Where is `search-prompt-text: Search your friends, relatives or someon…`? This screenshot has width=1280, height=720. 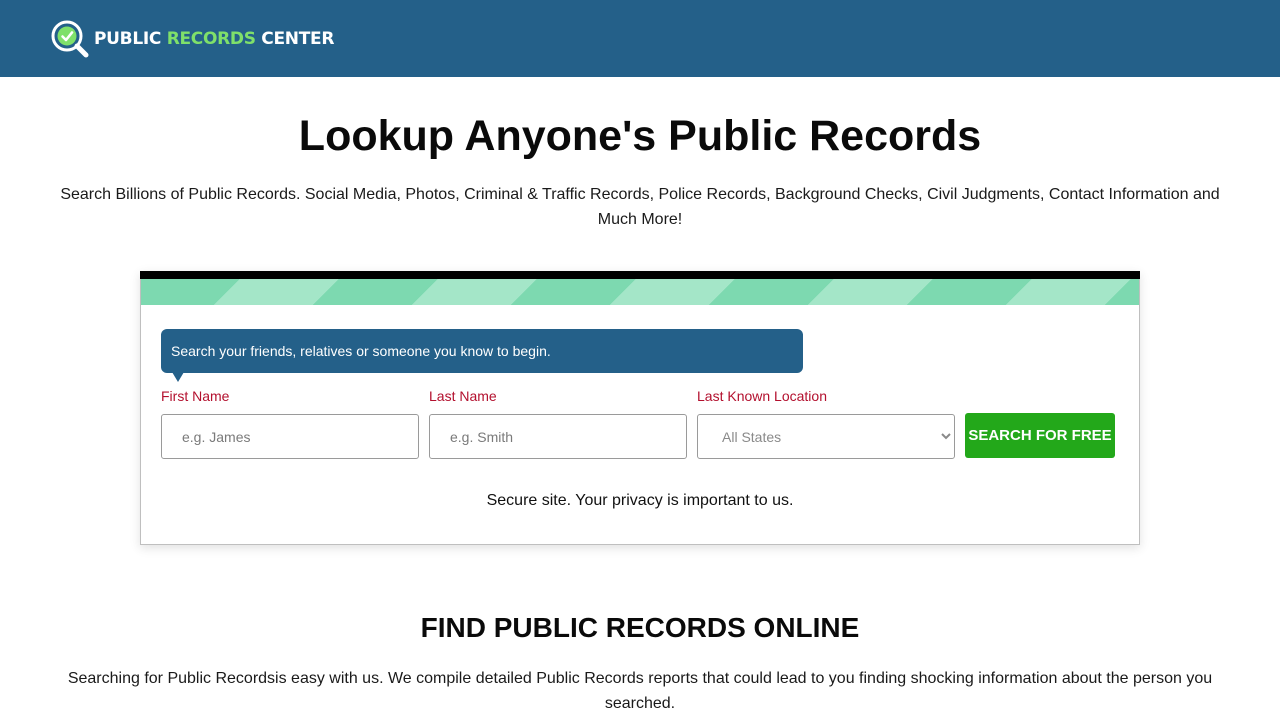 search-prompt-text: Search your friends, relatives or someon… is located at coordinates (361, 351).